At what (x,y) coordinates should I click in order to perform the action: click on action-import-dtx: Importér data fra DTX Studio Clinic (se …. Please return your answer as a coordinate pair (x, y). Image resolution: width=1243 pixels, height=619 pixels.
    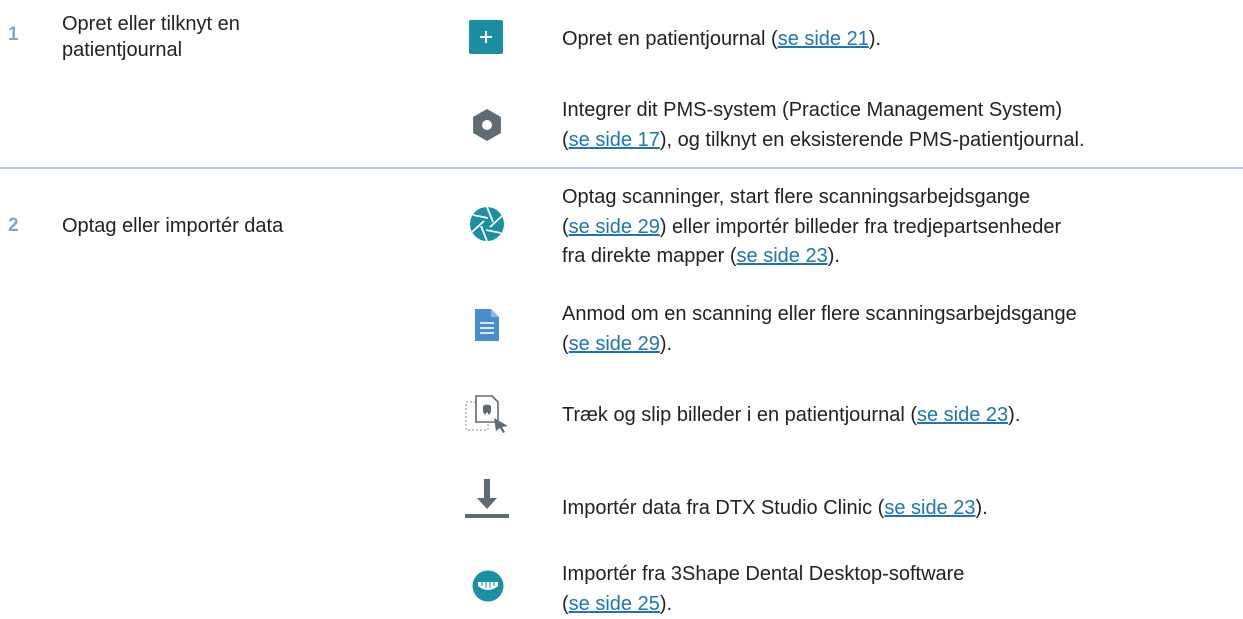
    Looking at the image, I should click on (897, 509).